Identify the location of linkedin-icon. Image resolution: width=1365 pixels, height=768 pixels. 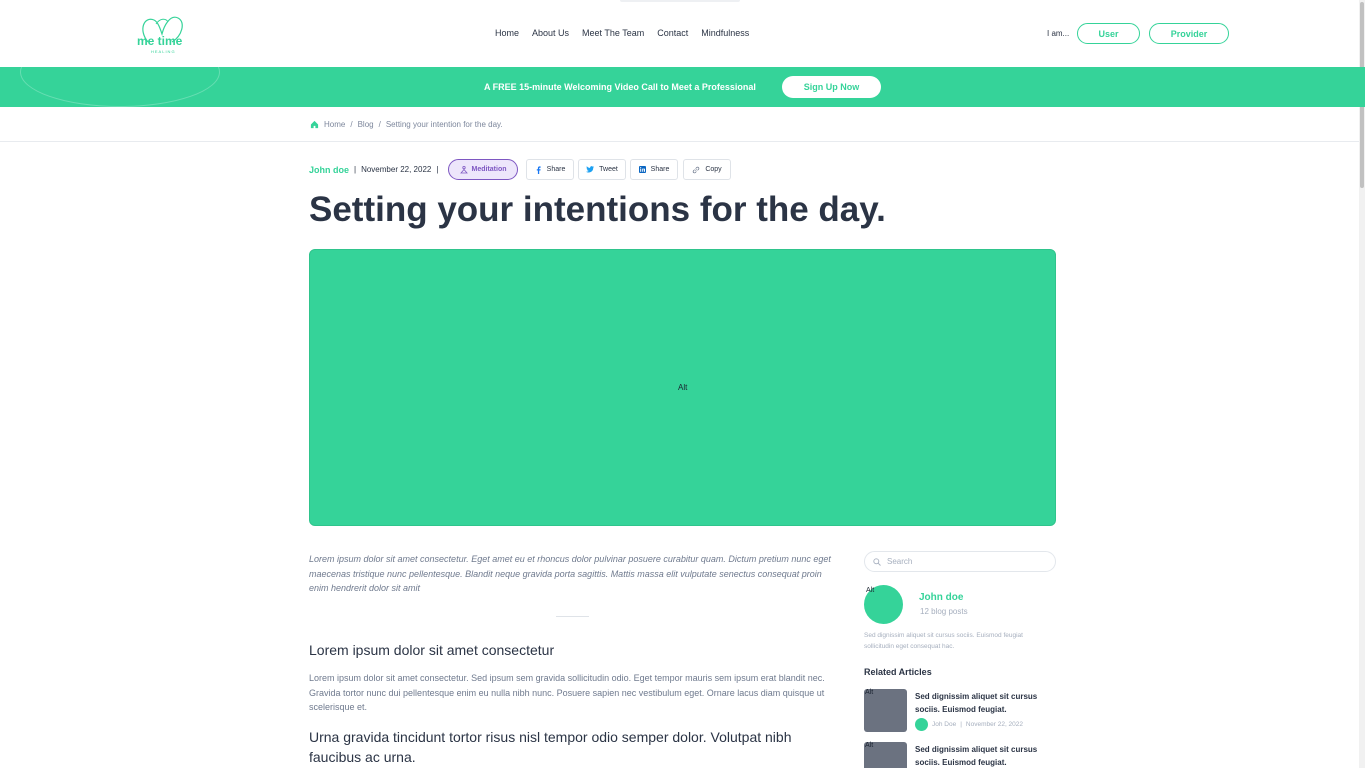
(642, 169).